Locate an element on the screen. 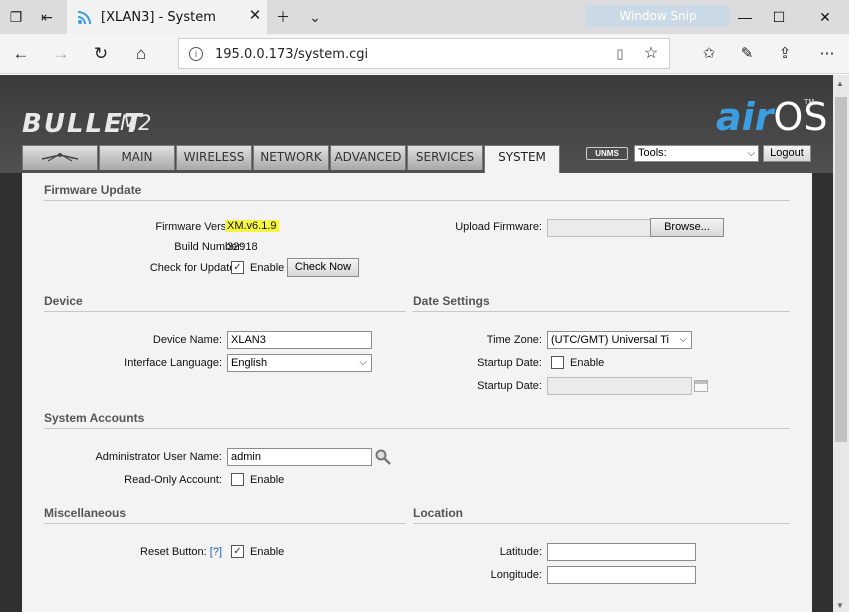 The width and height of the screenshot is (849, 612). check-now-button: Check Now is located at coordinates (323, 267).